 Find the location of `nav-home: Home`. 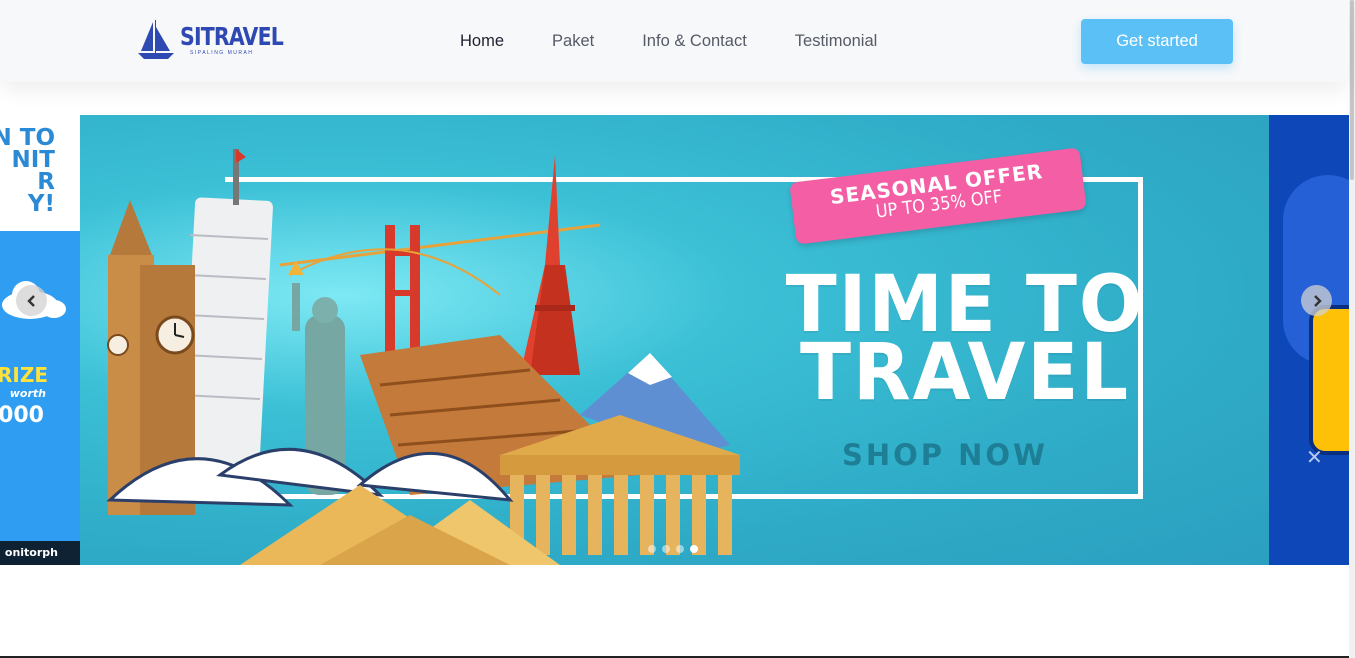

nav-home: Home is located at coordinates (482, 41).